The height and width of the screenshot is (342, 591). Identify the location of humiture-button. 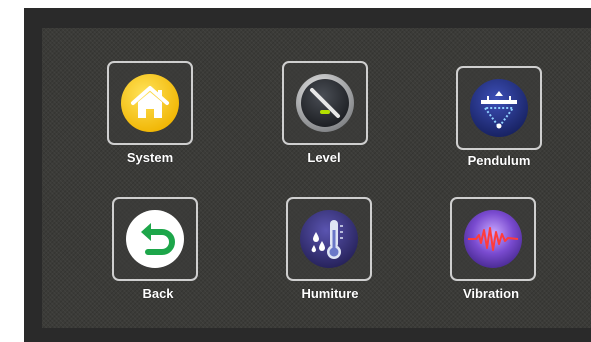
(329, 239).